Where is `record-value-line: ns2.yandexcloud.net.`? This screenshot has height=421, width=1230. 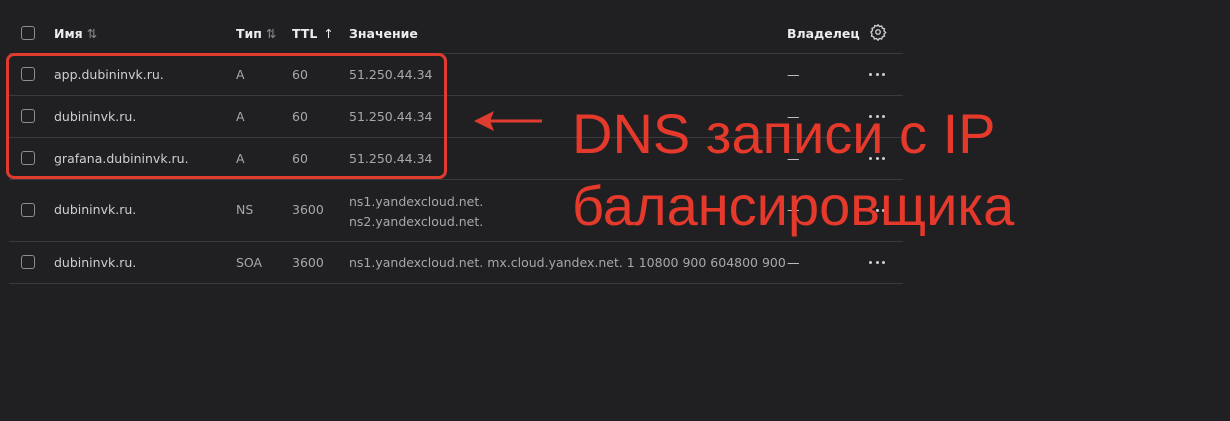 record-value-line: ns2.yandexcloud.net. is located at coordinates (416, 221).